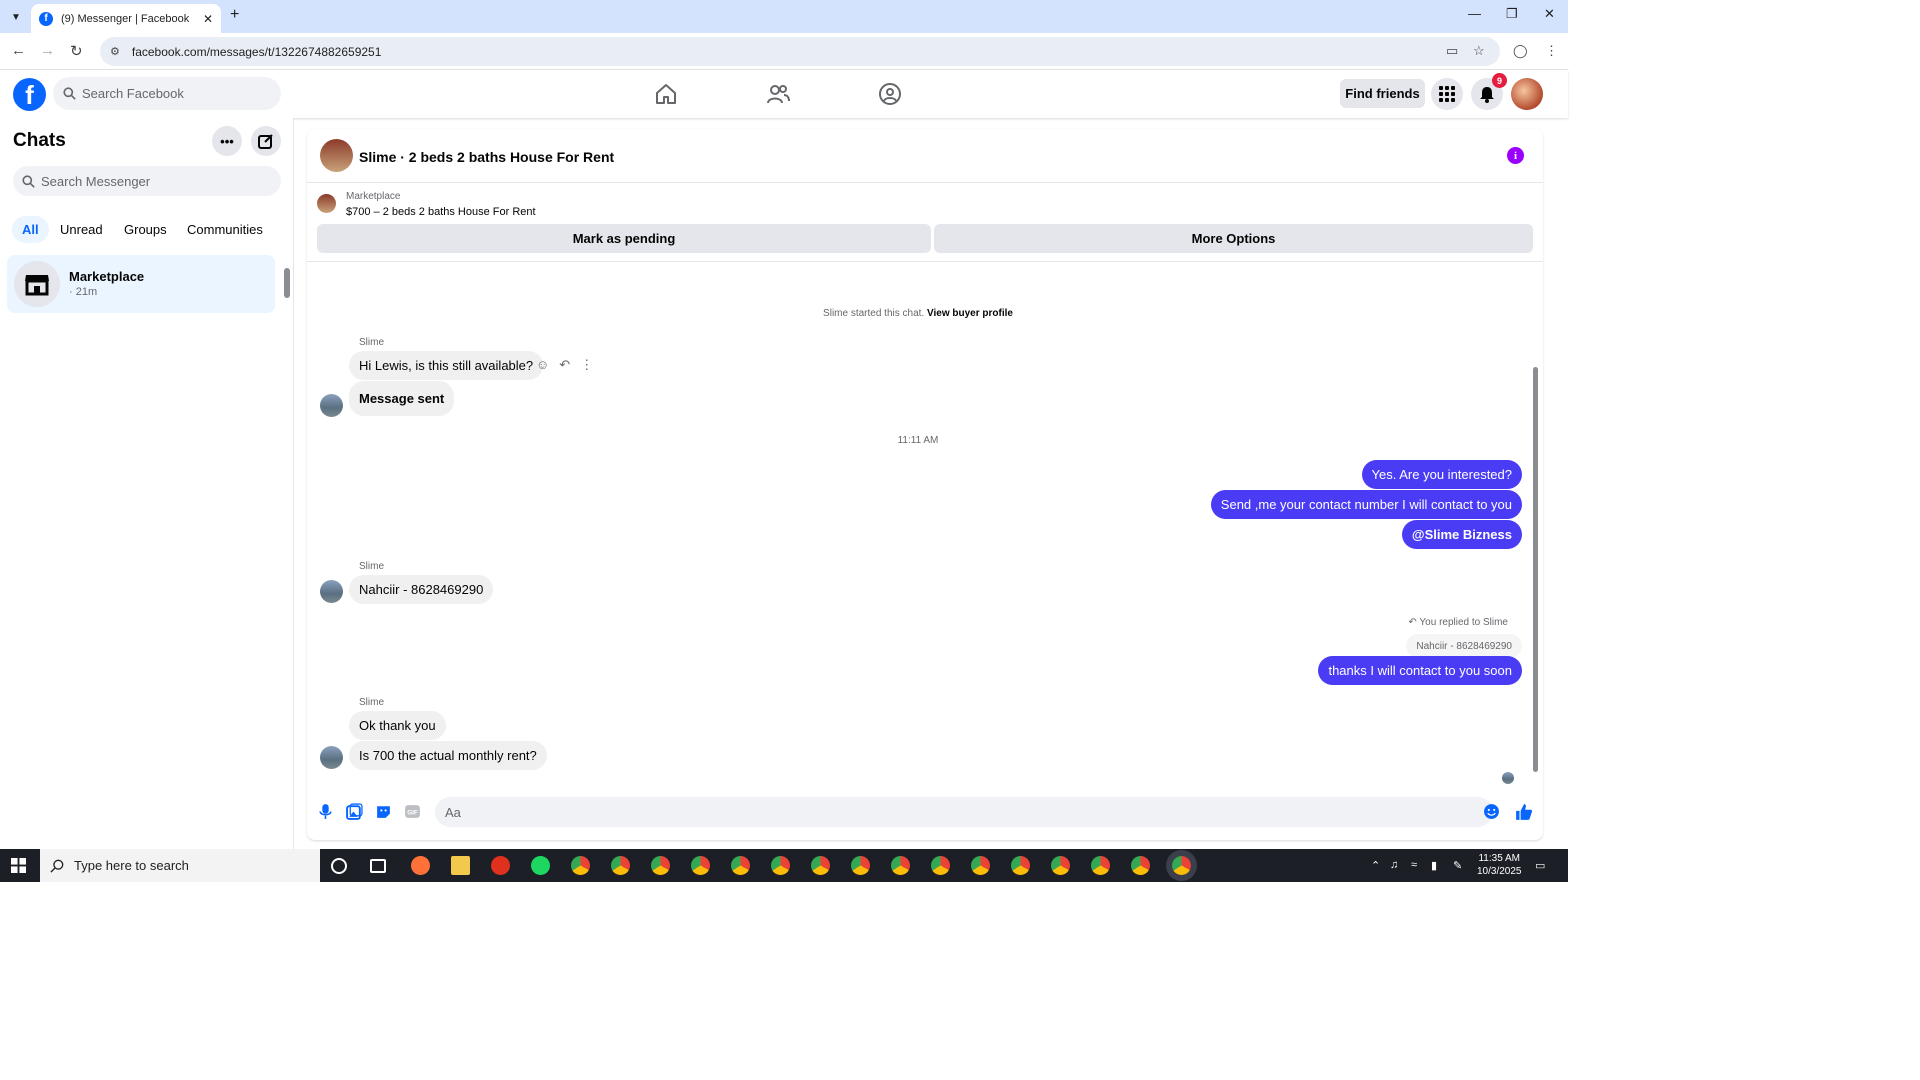 The height and width of the screenshot is (1080, 1920). I want to click on chat-time: · 21m, so click(83, 292).